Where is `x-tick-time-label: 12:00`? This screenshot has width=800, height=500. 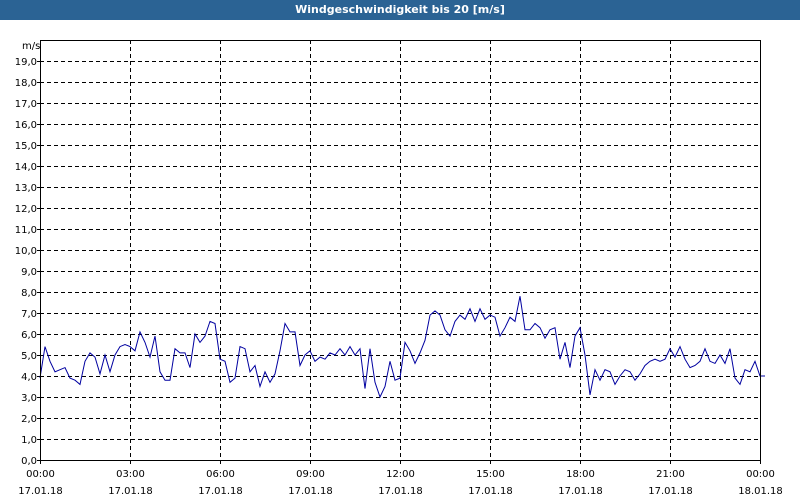
x-tick-time-label: 12:00 is located at coordinates (400, 474).